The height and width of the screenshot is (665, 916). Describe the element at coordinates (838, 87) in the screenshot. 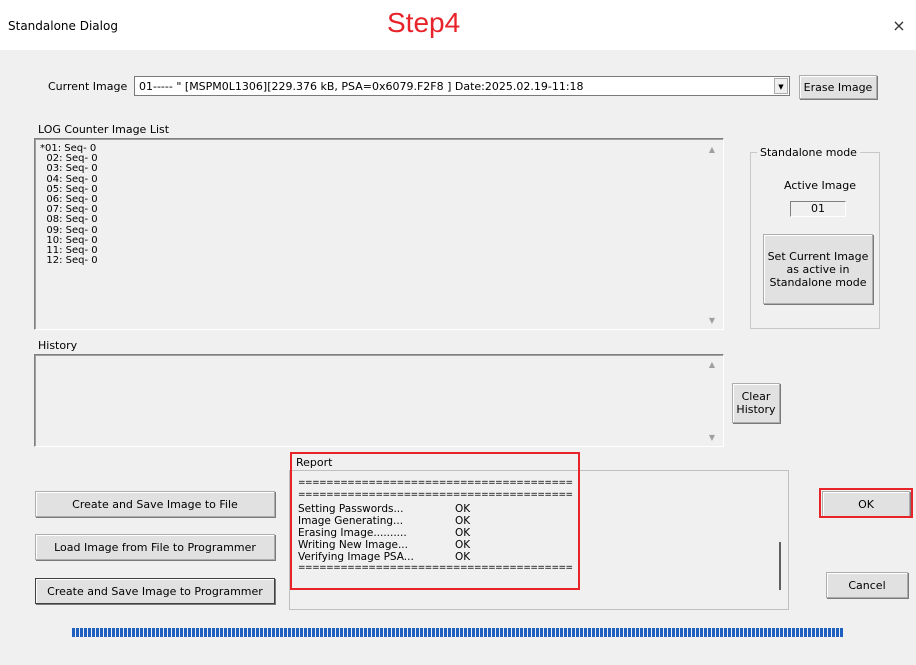

I see `erase-image-button: Erase Image` at that location.